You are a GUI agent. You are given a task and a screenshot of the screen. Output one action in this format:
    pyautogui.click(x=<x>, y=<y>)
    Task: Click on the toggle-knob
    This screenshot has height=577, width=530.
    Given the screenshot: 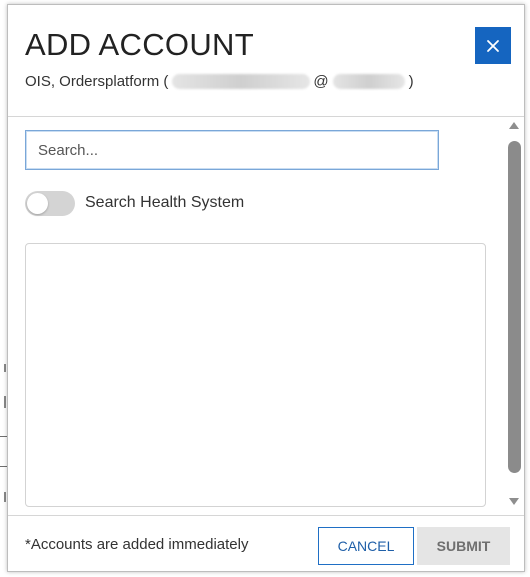 What is the action you would take?
    pyautogui.click(x=37, y=203)
    